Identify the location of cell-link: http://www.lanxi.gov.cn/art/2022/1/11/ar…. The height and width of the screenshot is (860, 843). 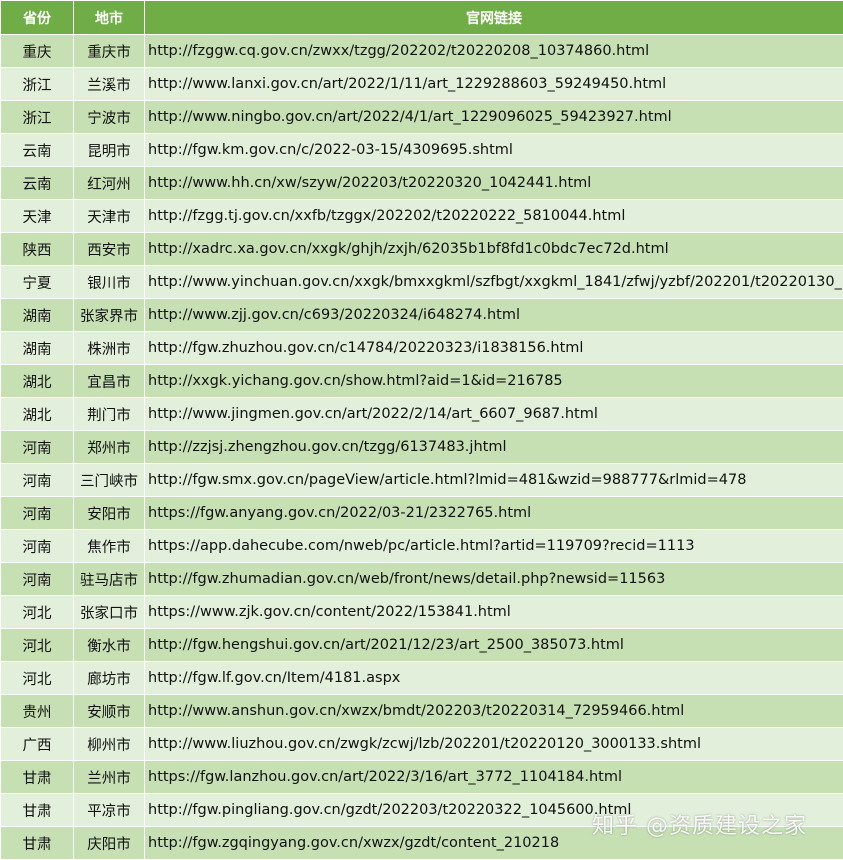
(494, 84).